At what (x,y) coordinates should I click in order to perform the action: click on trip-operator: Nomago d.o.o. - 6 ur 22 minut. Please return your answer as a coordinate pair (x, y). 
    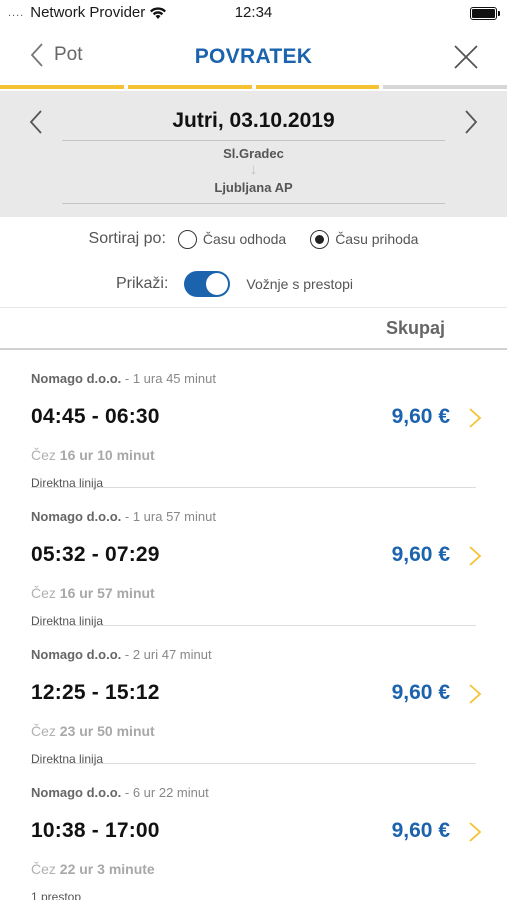
    Looking at the image, I should click on (120, 792).